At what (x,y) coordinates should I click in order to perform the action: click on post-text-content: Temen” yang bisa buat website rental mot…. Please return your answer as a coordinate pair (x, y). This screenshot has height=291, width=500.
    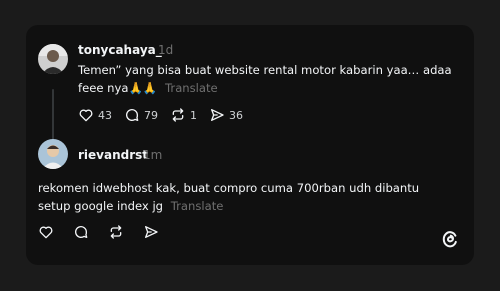
    Looking at the image, I should click on (265, 79).